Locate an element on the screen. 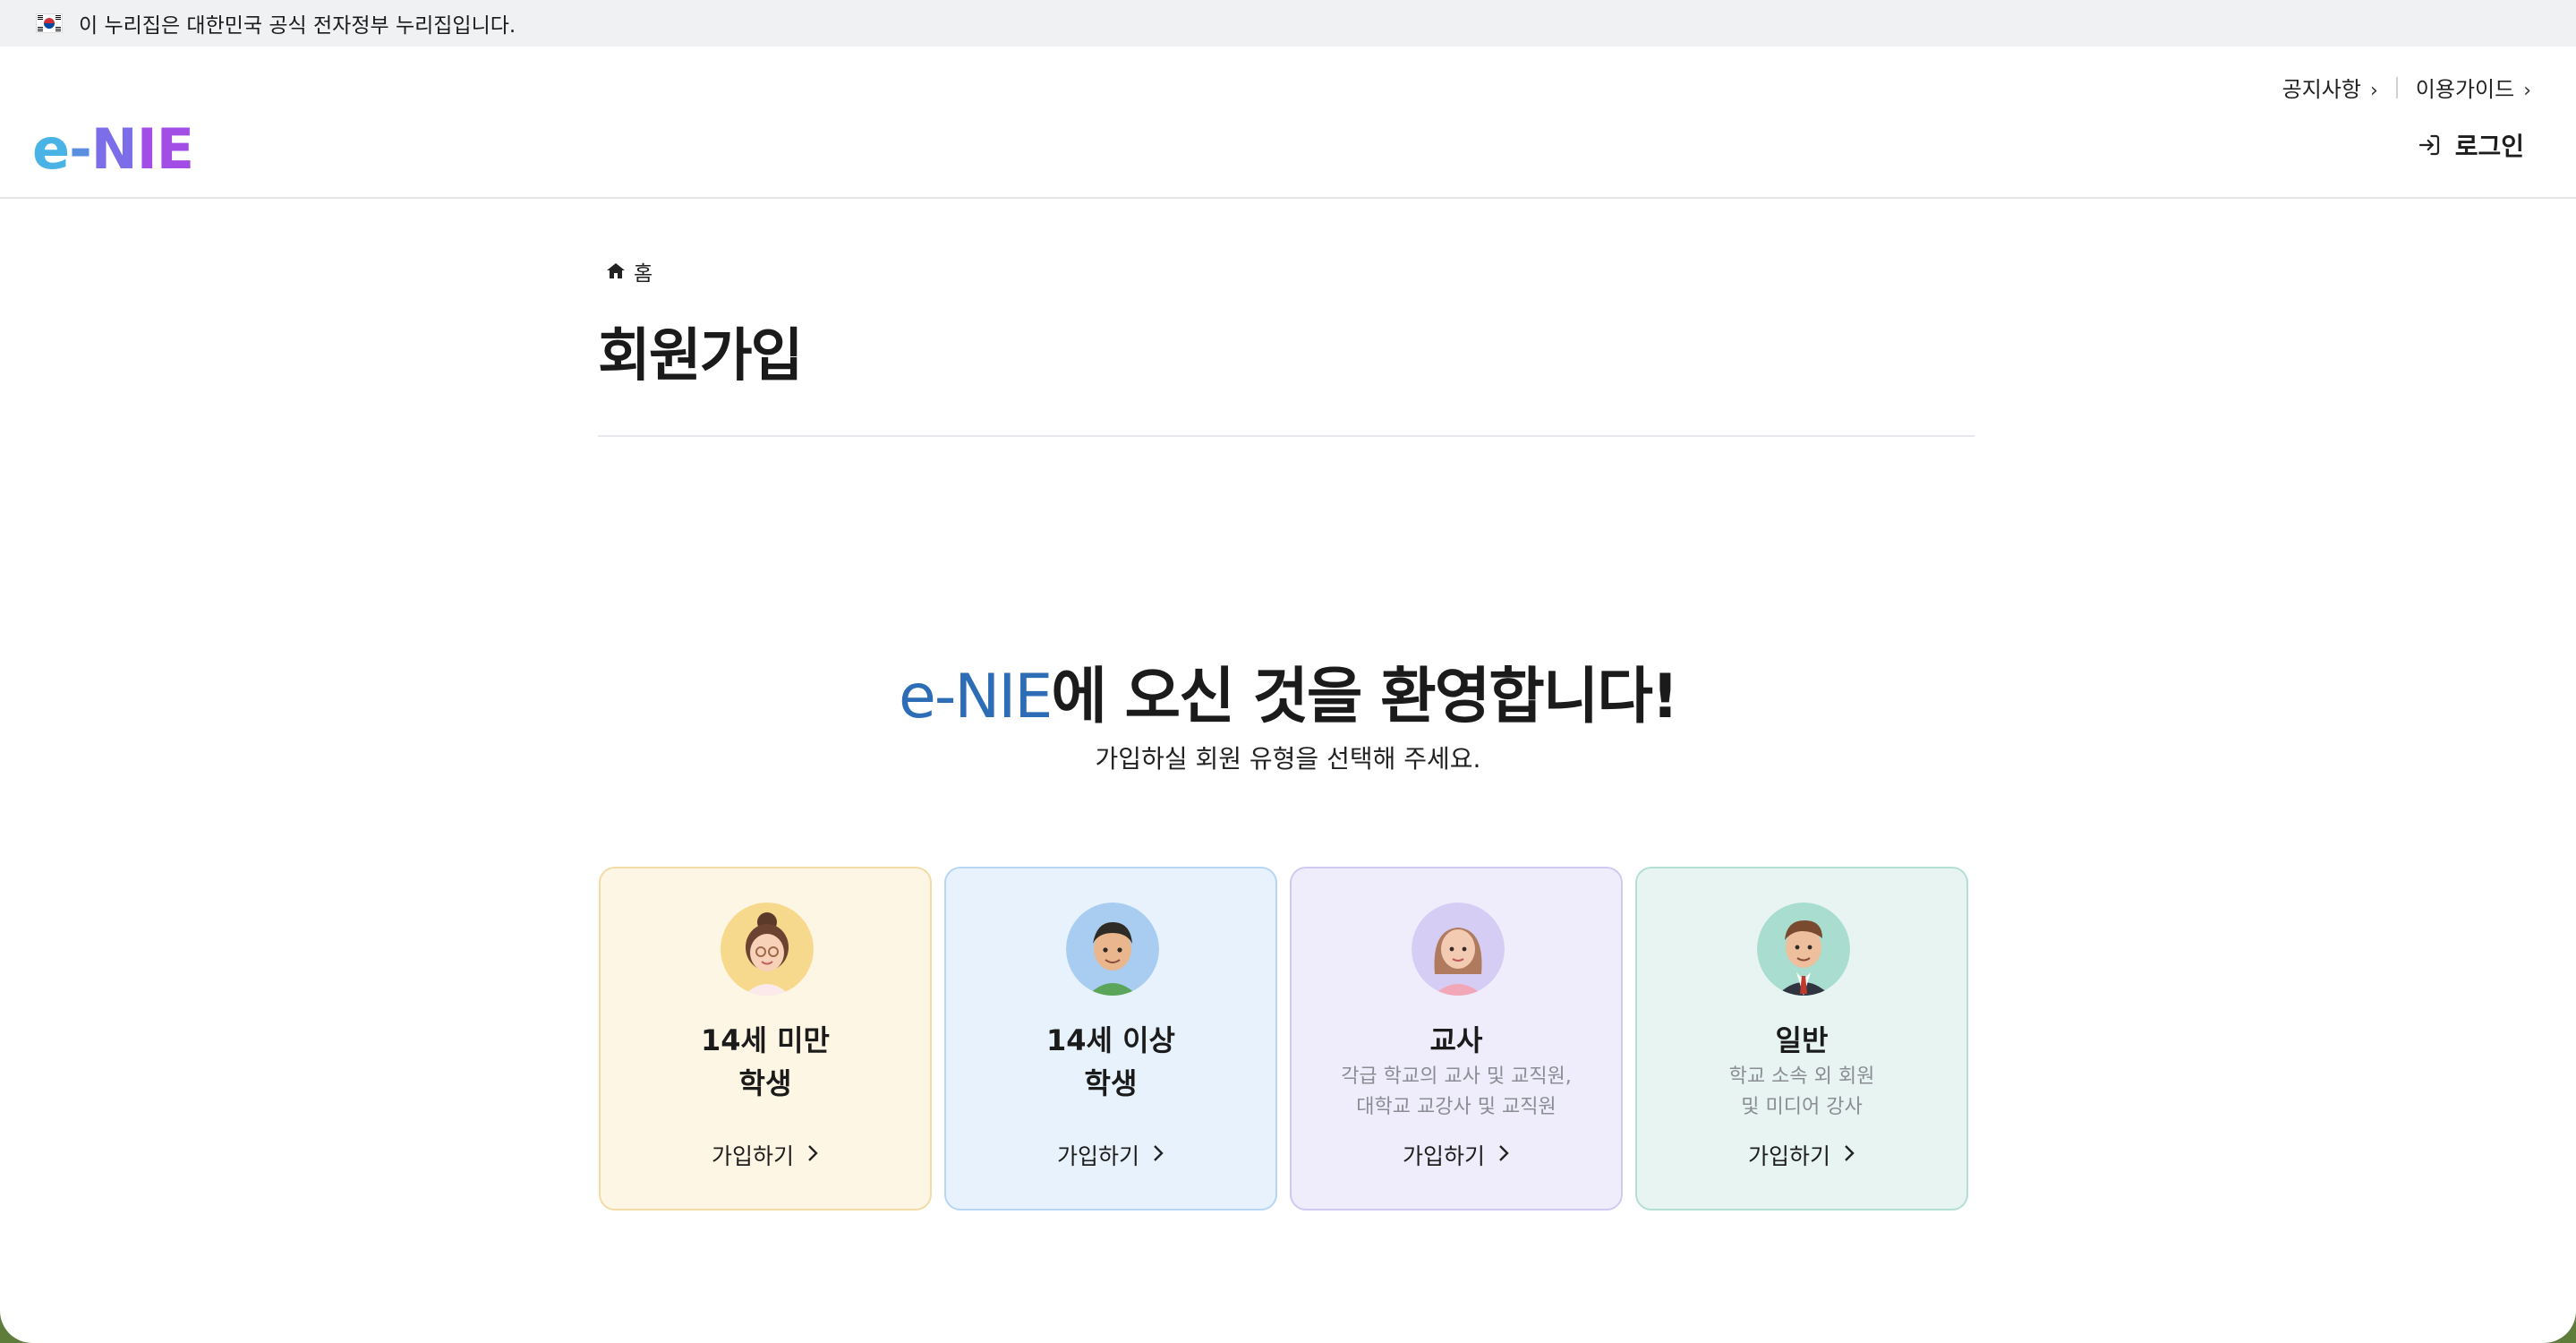  utility-links: 공지사항 › 이용가이드 › is located at coordinates (2406, 87).